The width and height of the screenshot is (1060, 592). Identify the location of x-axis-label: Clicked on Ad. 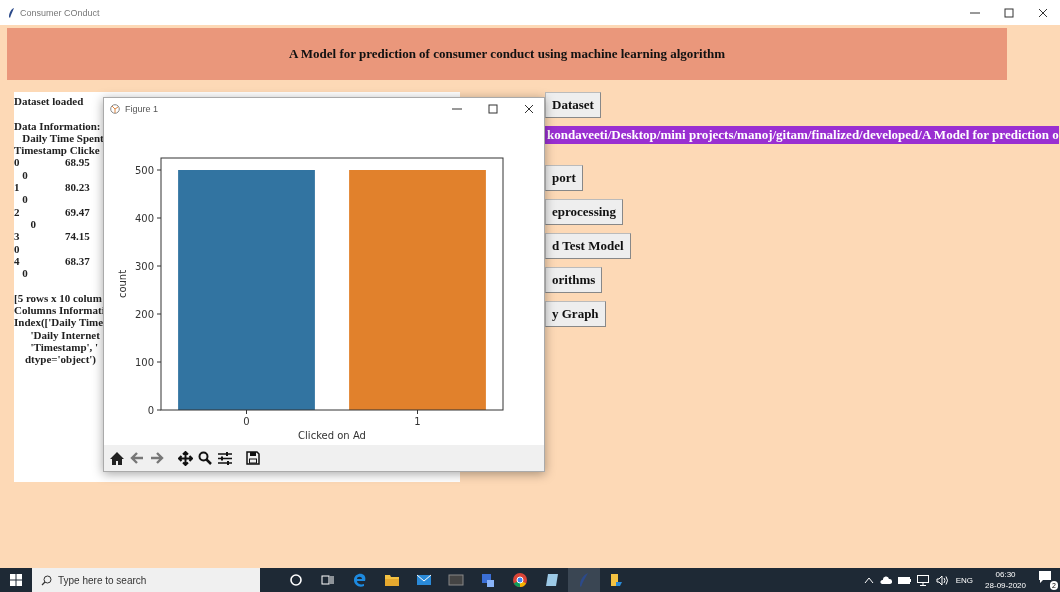
(332, 435).